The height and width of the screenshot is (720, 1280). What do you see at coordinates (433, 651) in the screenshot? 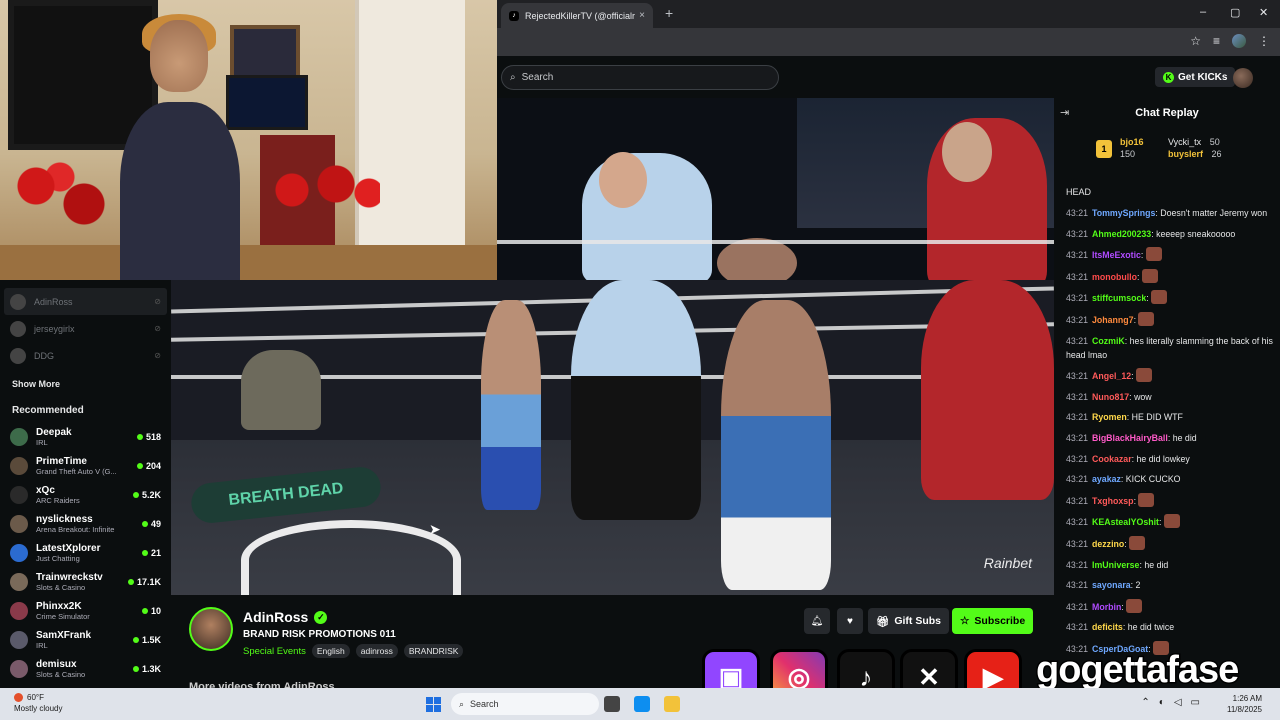
I see `tag-chip: BRANDRISK` at bounding box center [433, 651].